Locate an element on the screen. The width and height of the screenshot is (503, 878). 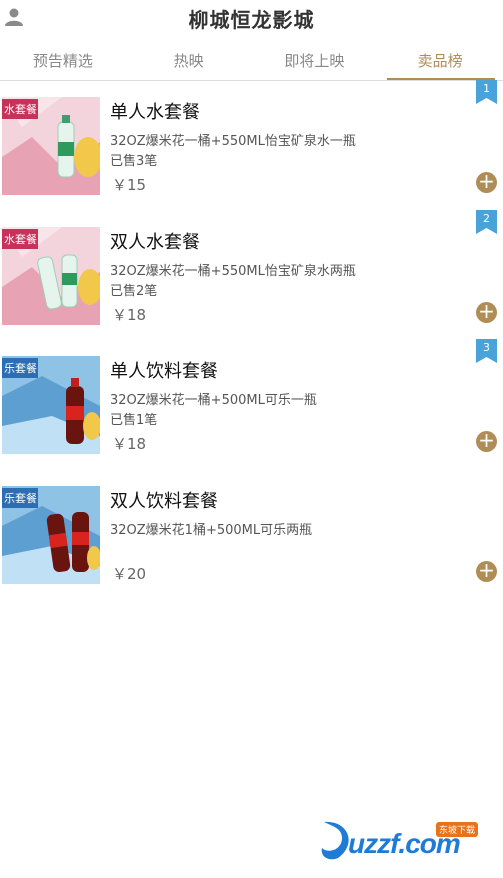
rank-badge: 2 is located at coordinates (486, 221).